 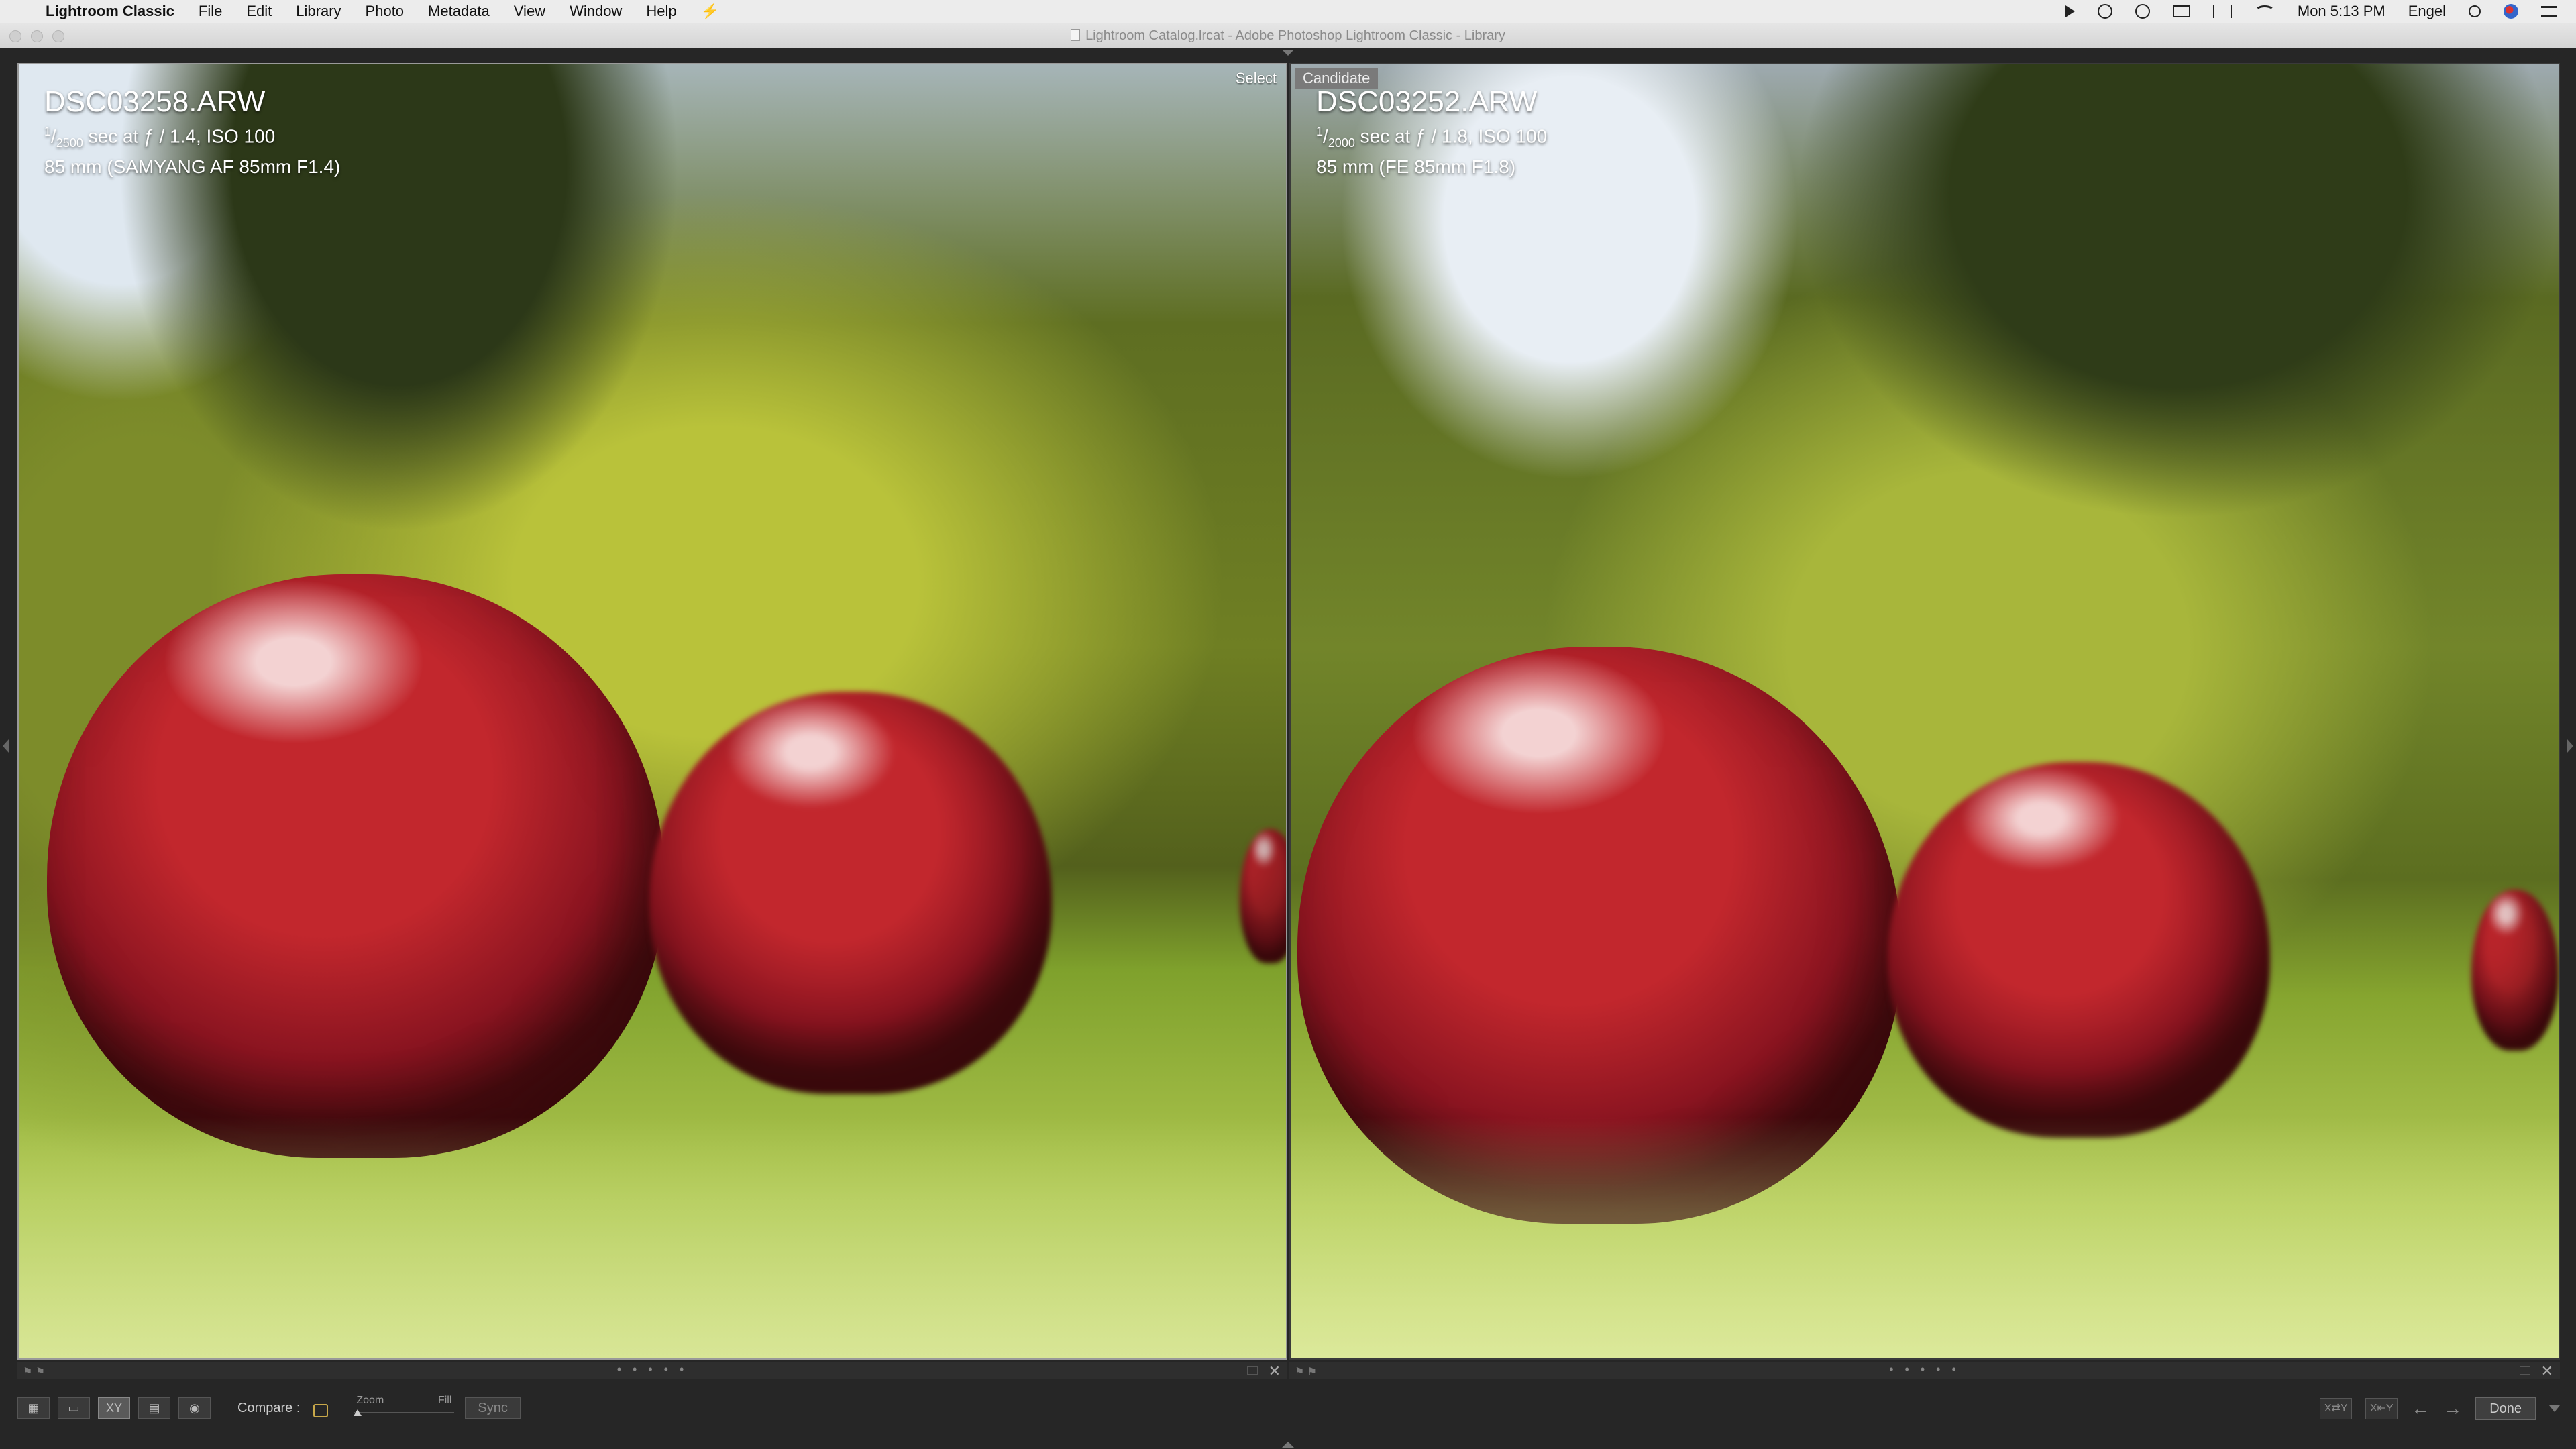 I want to click on airplay-icon, so click(x=2181, y=11).